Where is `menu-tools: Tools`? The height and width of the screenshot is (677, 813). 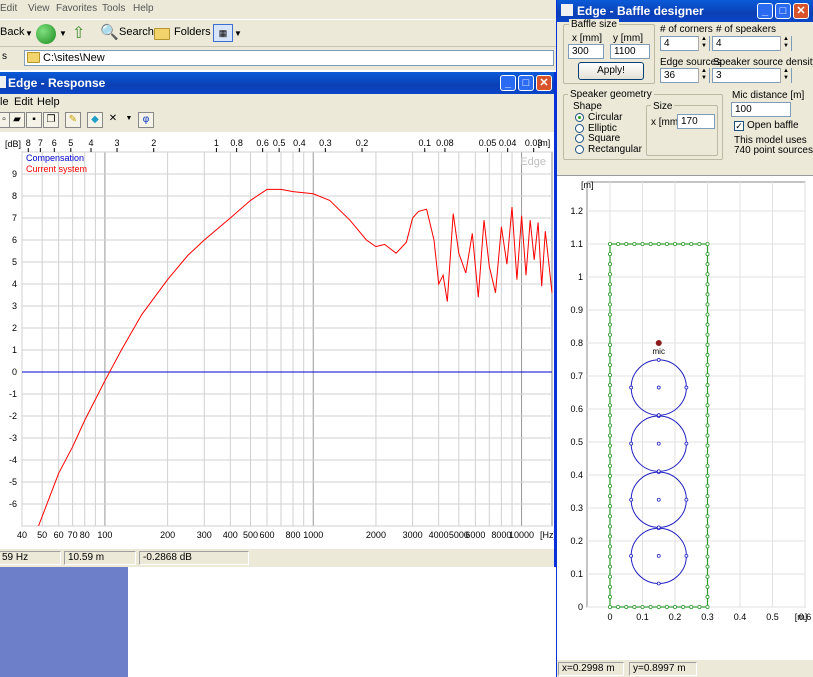 menu-tools: Tools is located at coordinates (113, 8).